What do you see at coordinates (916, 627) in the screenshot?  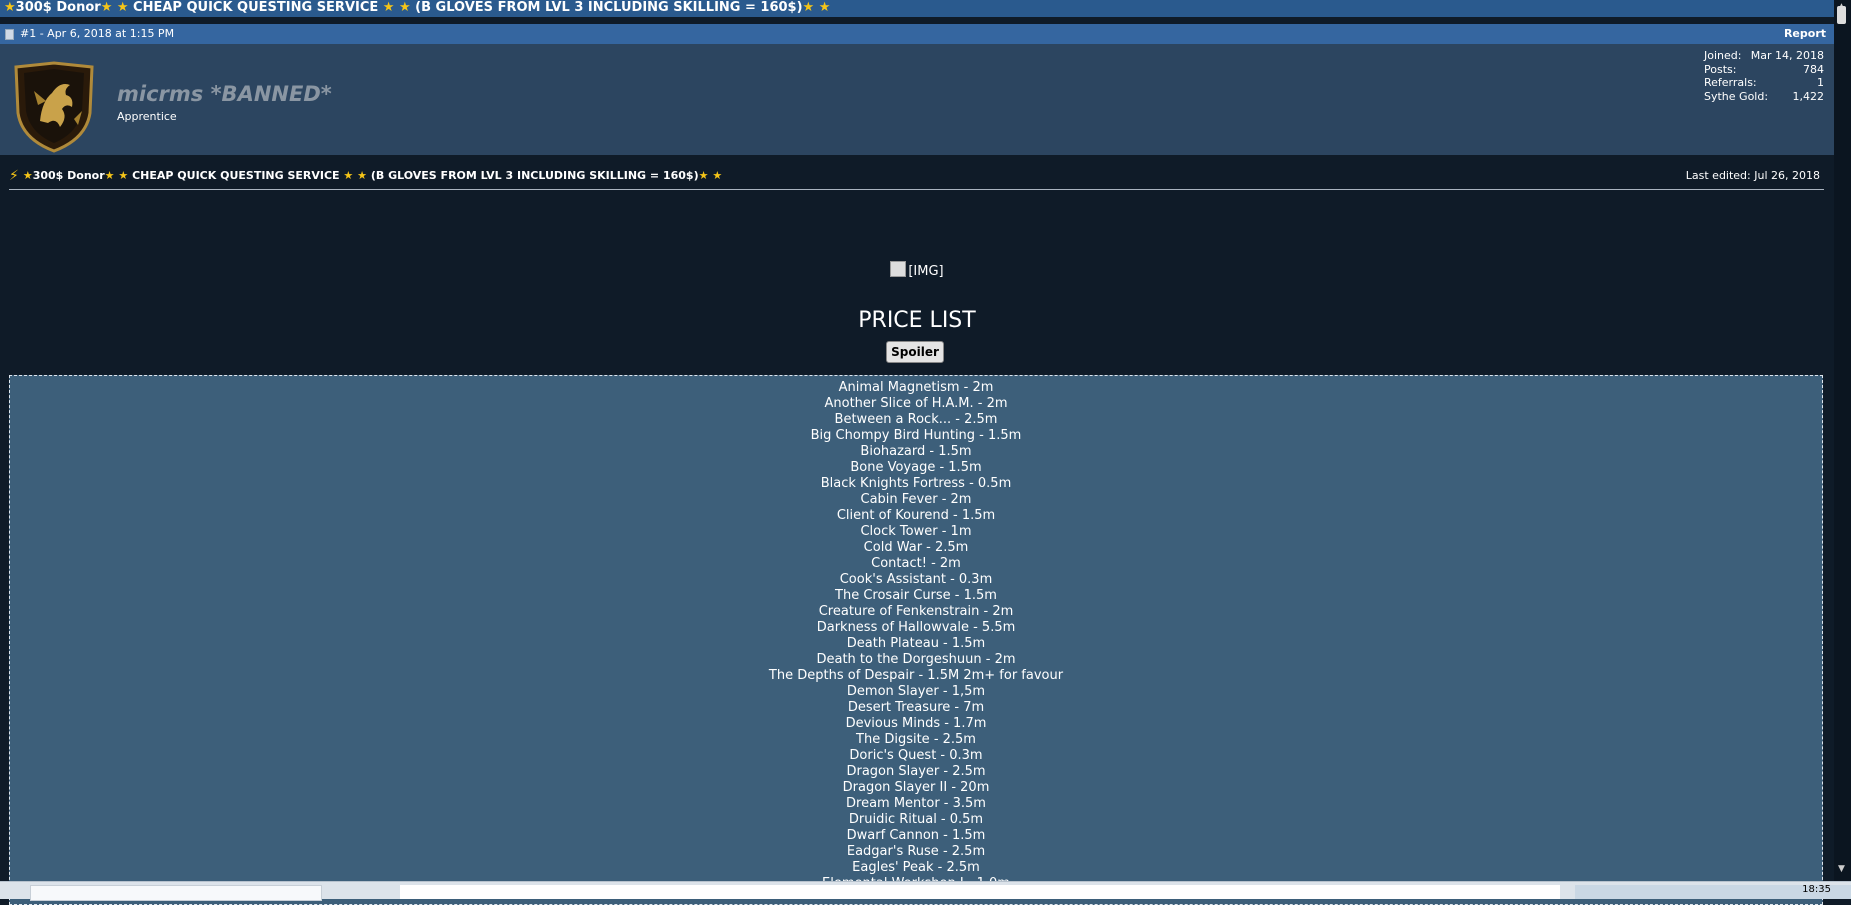 I see `price-list-item: Darkness of Hallowvale - 5.5m` at bounding box center [916, 627].